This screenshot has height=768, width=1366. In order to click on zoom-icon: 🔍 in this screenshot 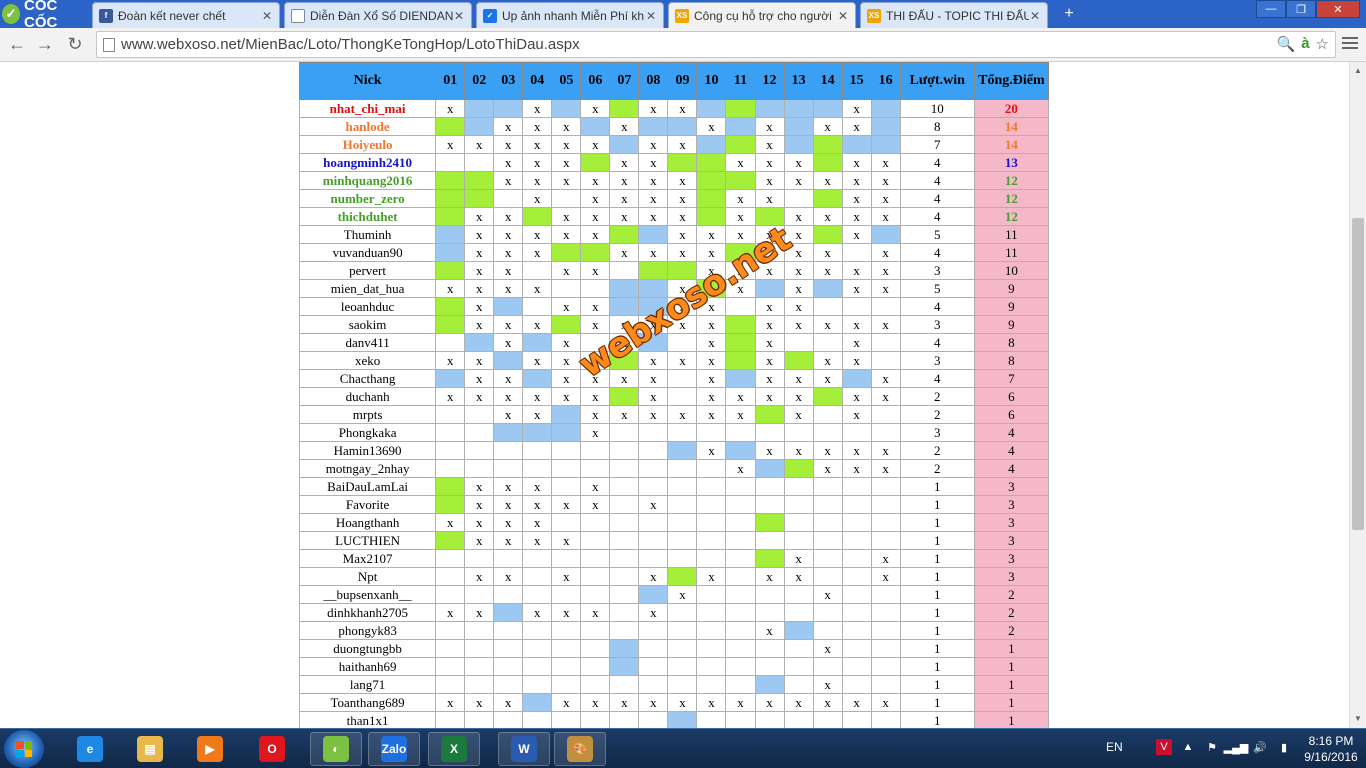, I will do `click(1286, 44)`.